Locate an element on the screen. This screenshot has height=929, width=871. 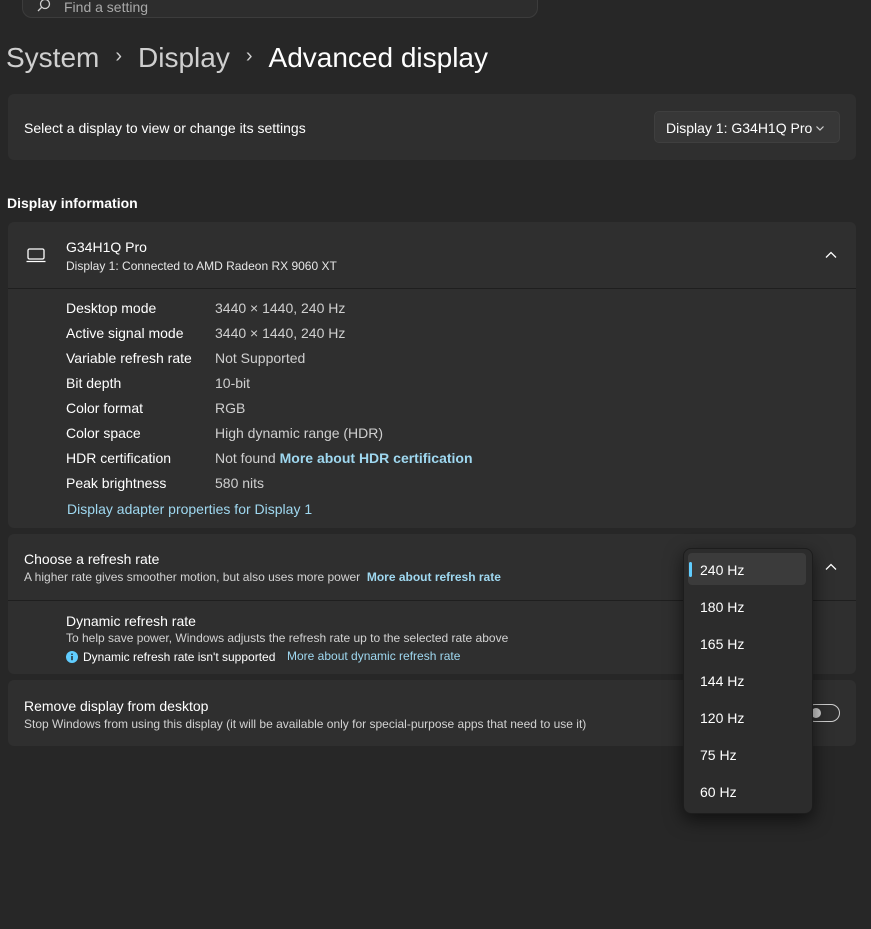
refresh-option-180: 180 Hz is located at coordinates (747, 606).